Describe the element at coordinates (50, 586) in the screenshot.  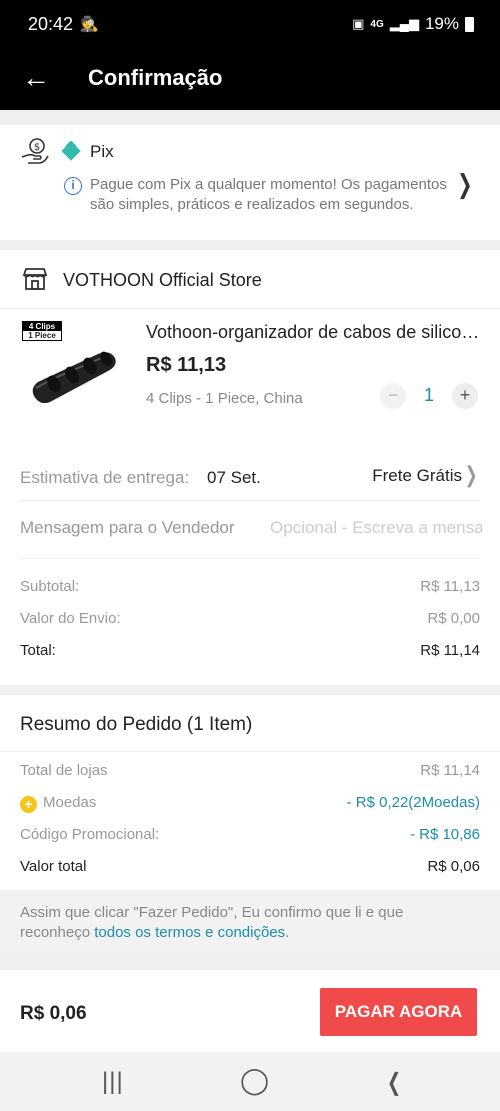
I see `subtotal-label: Subtotal:` at that location.